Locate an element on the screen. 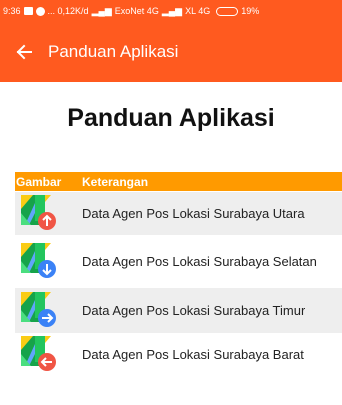 The width and height of the screenshot is (342, 405). table-row: Data Agen Pos Lokasi Surabaya Utara is located at coordinates (178, 213).